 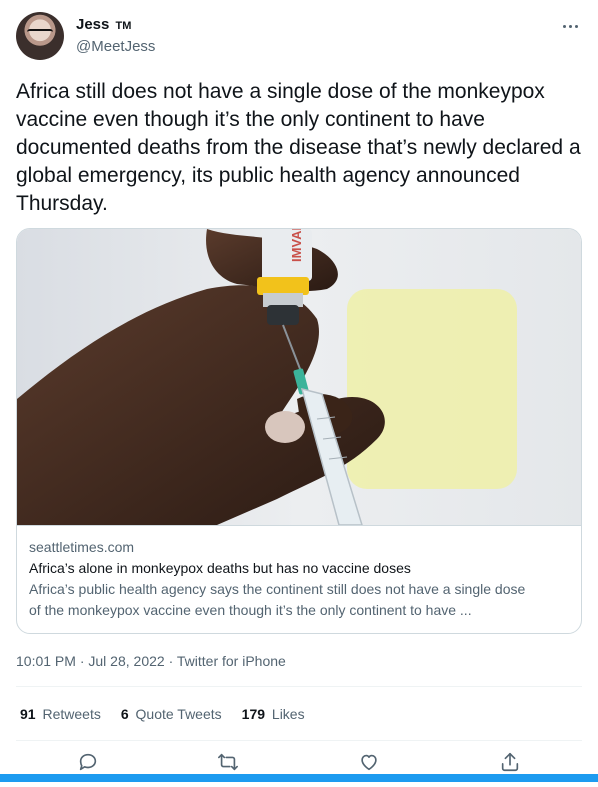 I want to click on avatar-glasses, so click(x=40, y=33).